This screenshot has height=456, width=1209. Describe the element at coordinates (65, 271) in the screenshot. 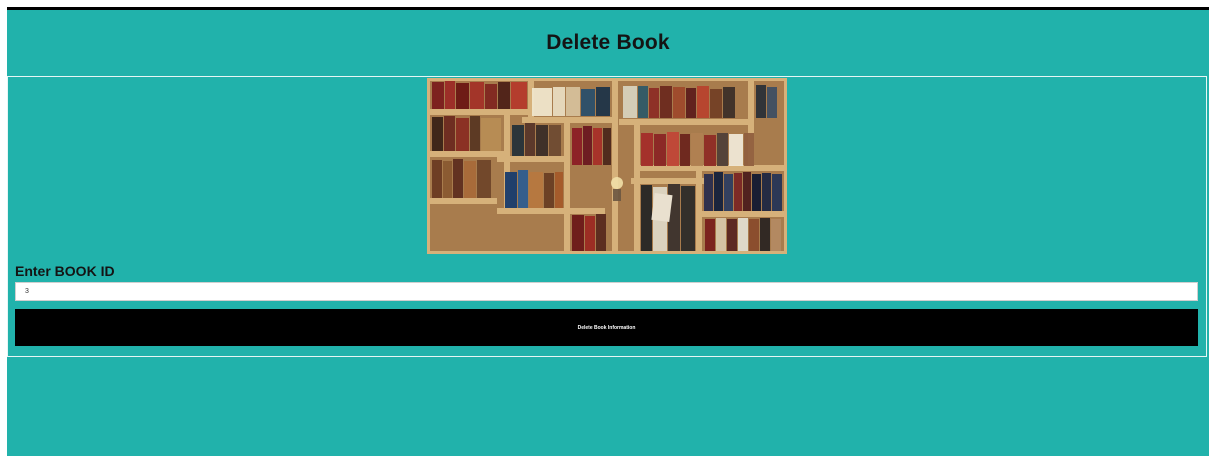

I see `book-id-label: Enter BOOK ID` at that location.